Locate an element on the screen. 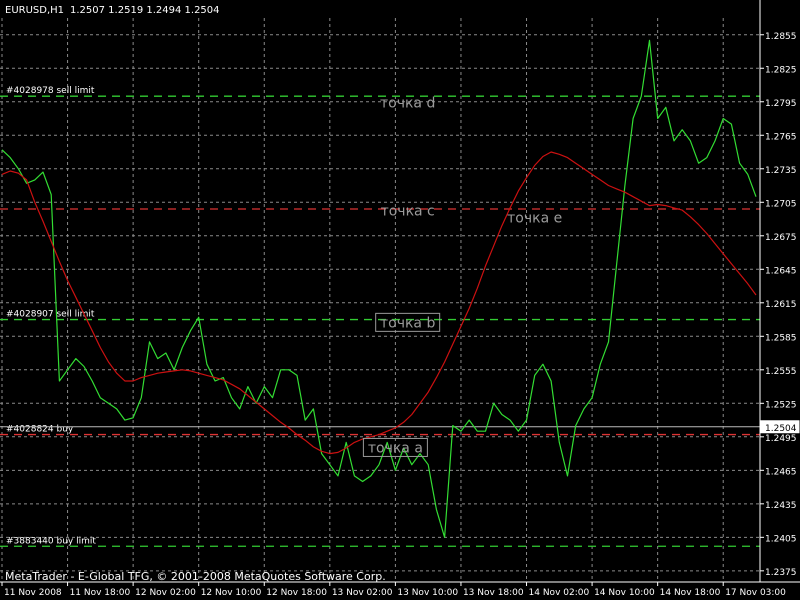 The image size is (800, 600). x-tick-label: 13 Nov 18:00 is located at coordinates (493, 593).